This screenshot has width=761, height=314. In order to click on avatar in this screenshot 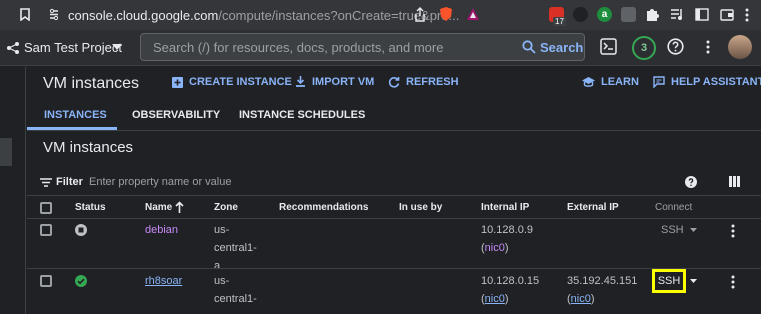, I will do `click(740, 47)`.